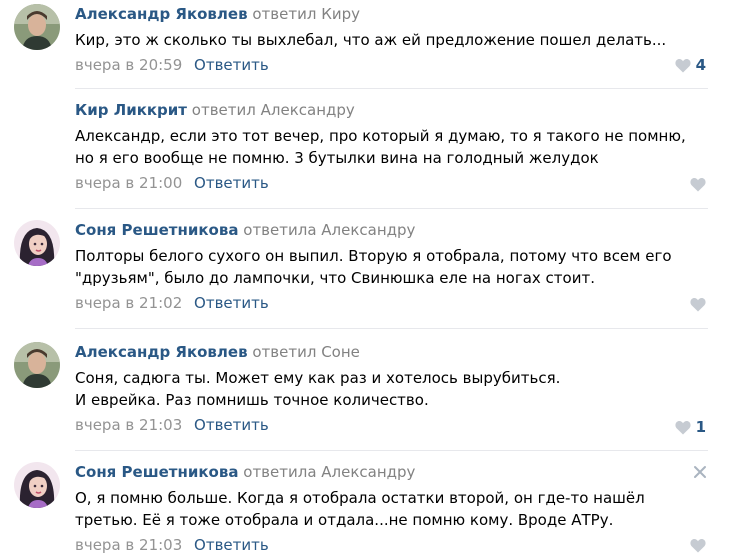 This screenshot has height=558, width=730. I want to click on like-count: 4, so click(700, 65).